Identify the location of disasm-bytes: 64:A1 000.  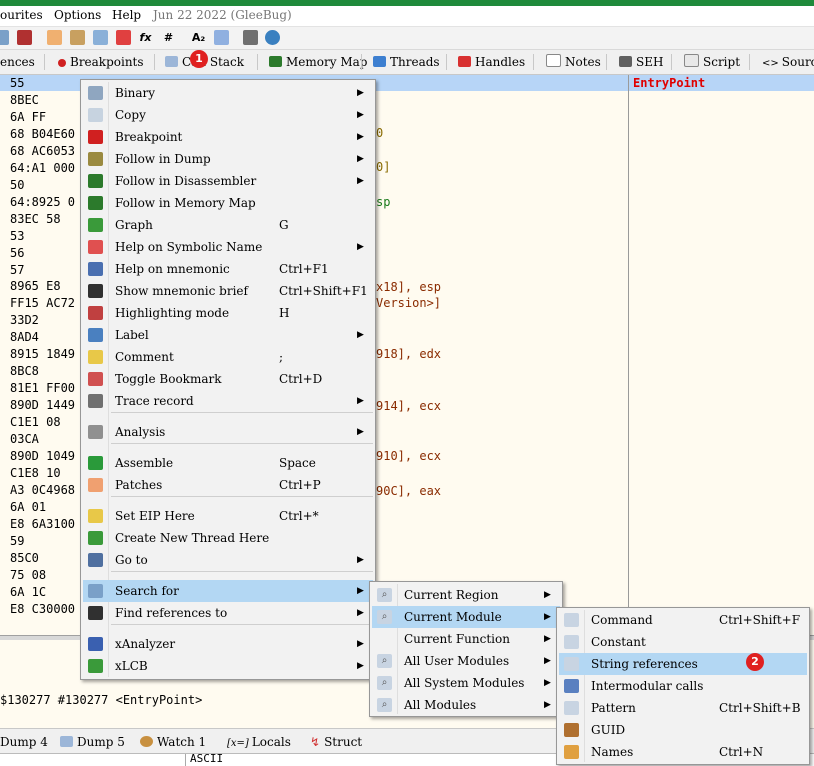
(42, 168).